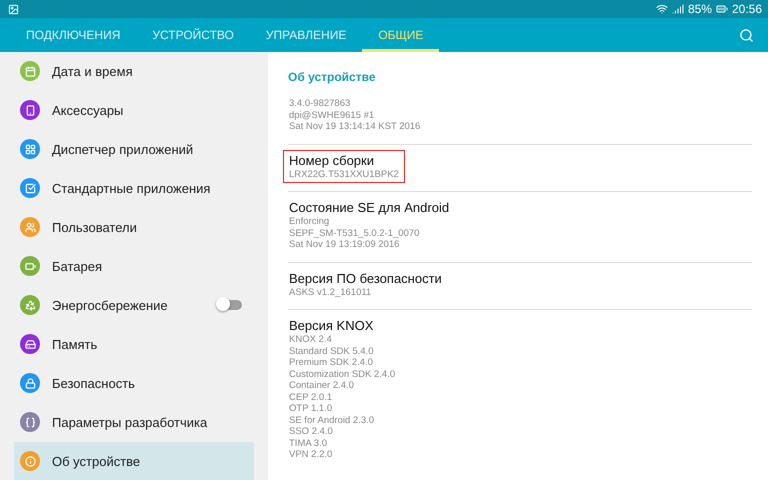 Image resolution: width=768 pixels, height=480 pixels. I want to click on info-value: SSO 2.4.0, so click(311, 432).